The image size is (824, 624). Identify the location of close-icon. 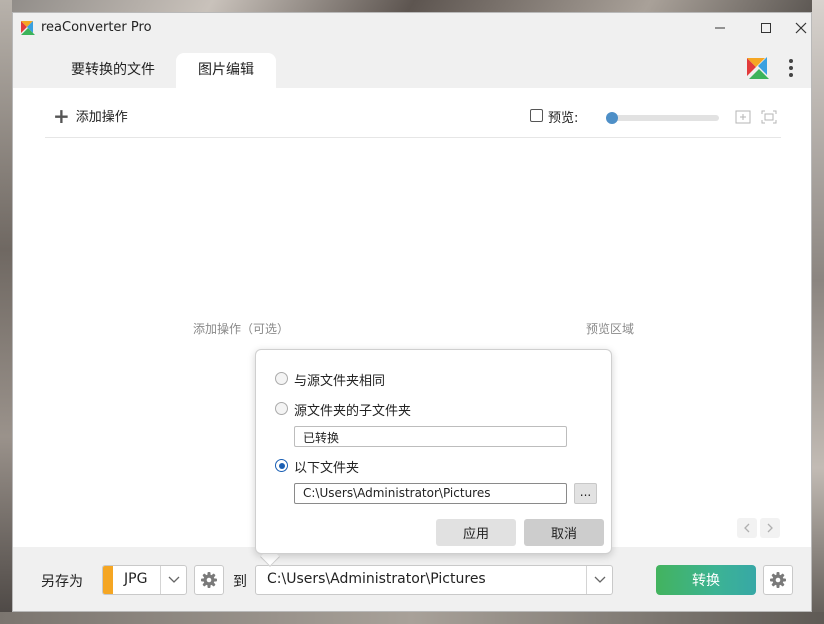
(801, 28).